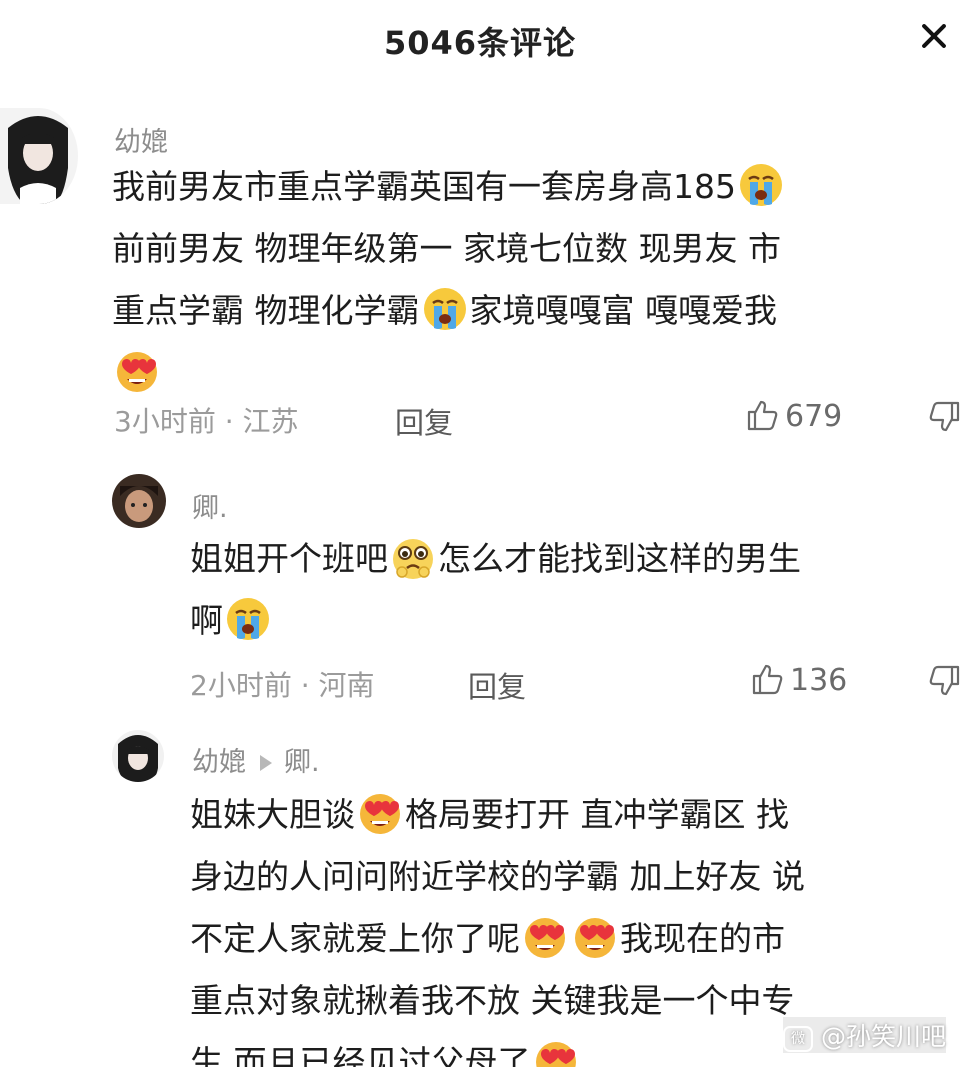 The height and width of the screenshot is (1067, 960). I want to click on reply-header: 幼媲 卿., so click(256, 759).